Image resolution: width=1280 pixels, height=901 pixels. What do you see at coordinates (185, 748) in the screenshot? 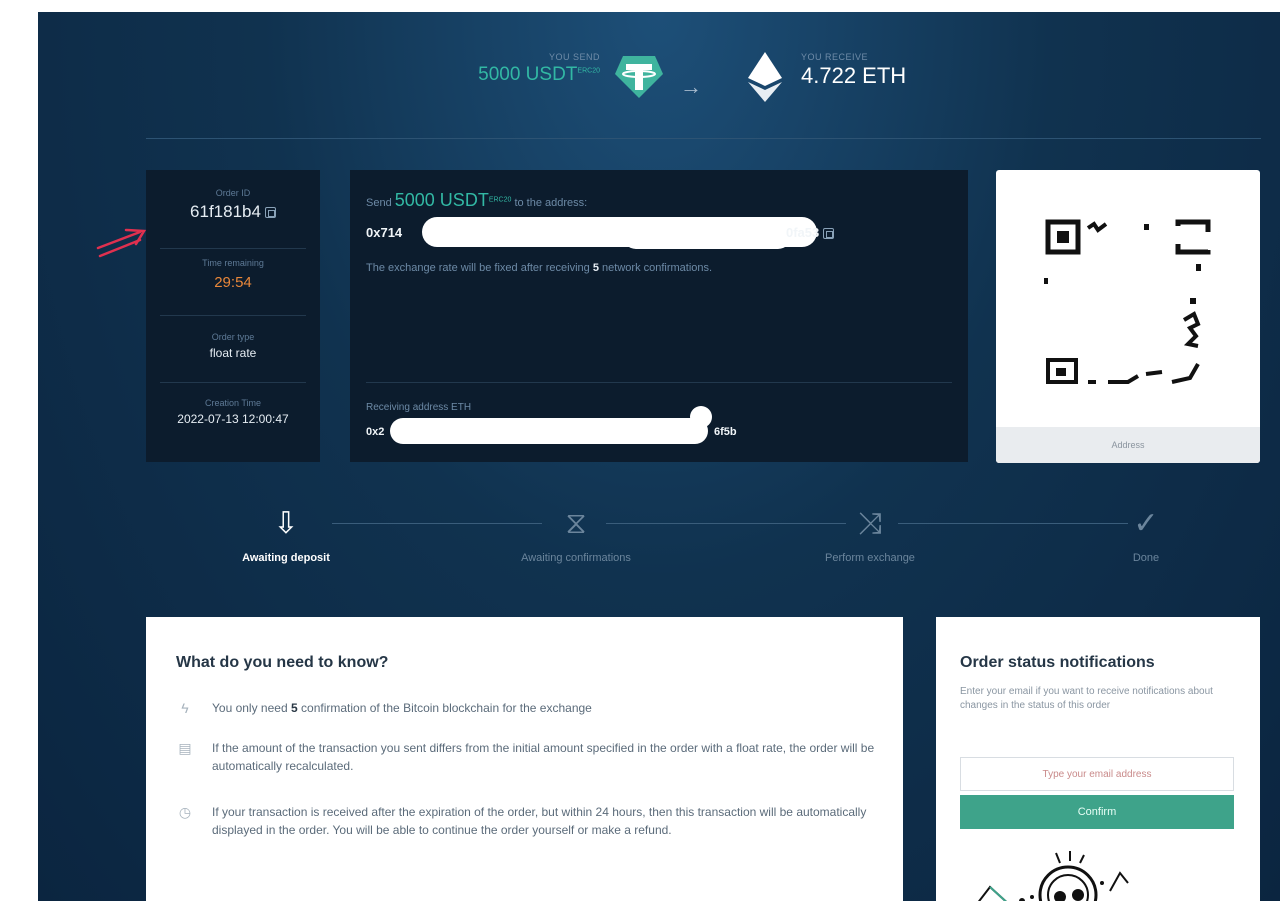
I see `document-icon: ▤` at bounding box center [185, 748].